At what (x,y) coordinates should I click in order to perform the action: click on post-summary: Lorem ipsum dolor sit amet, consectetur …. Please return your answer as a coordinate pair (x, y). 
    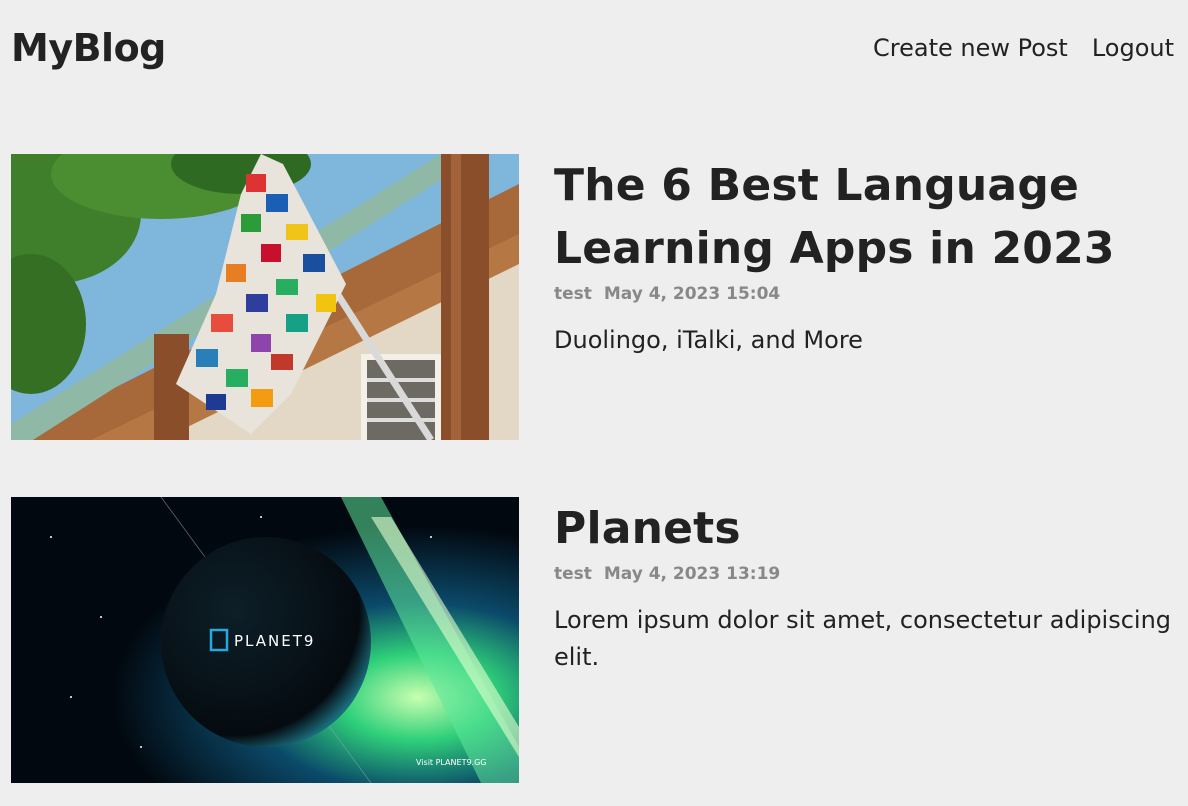
    Looking at the image, I should click on (863, 638).